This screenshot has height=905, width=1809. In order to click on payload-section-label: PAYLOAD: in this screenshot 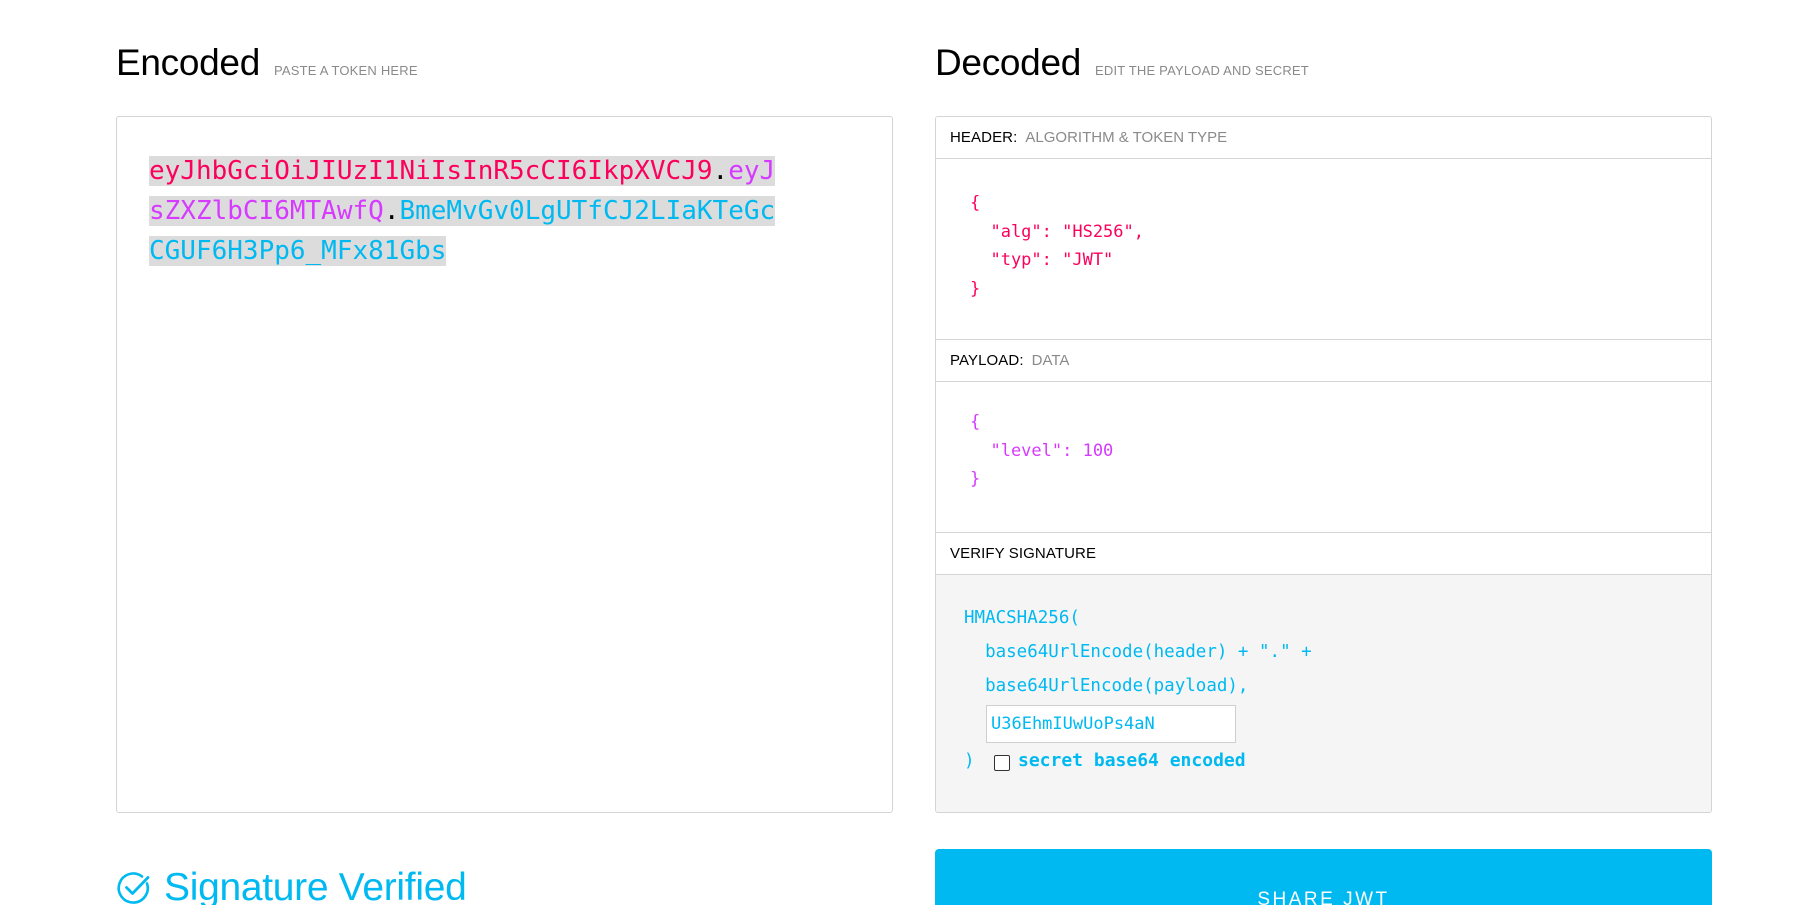, I will do `click(987, 360)`.